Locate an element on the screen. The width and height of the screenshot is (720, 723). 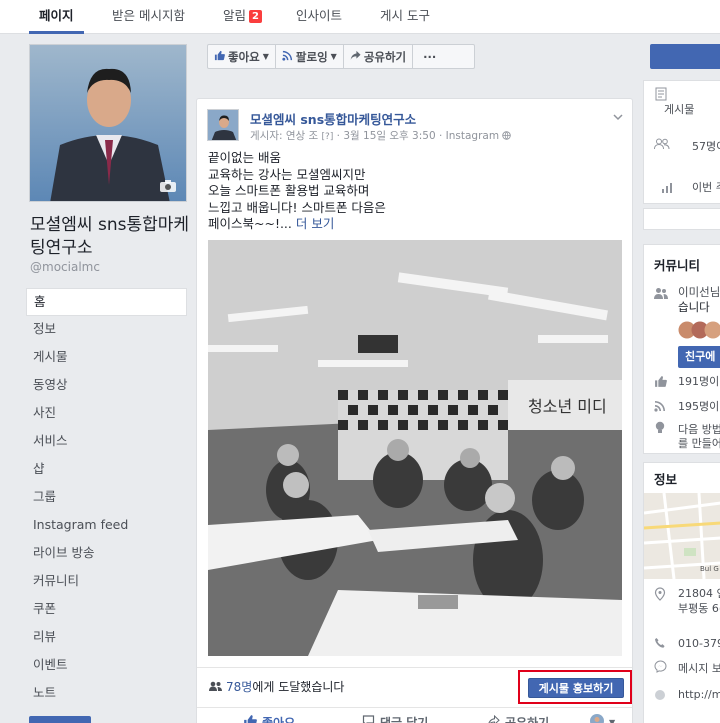
help-icon: [?] is located at coordinates (328, 137).